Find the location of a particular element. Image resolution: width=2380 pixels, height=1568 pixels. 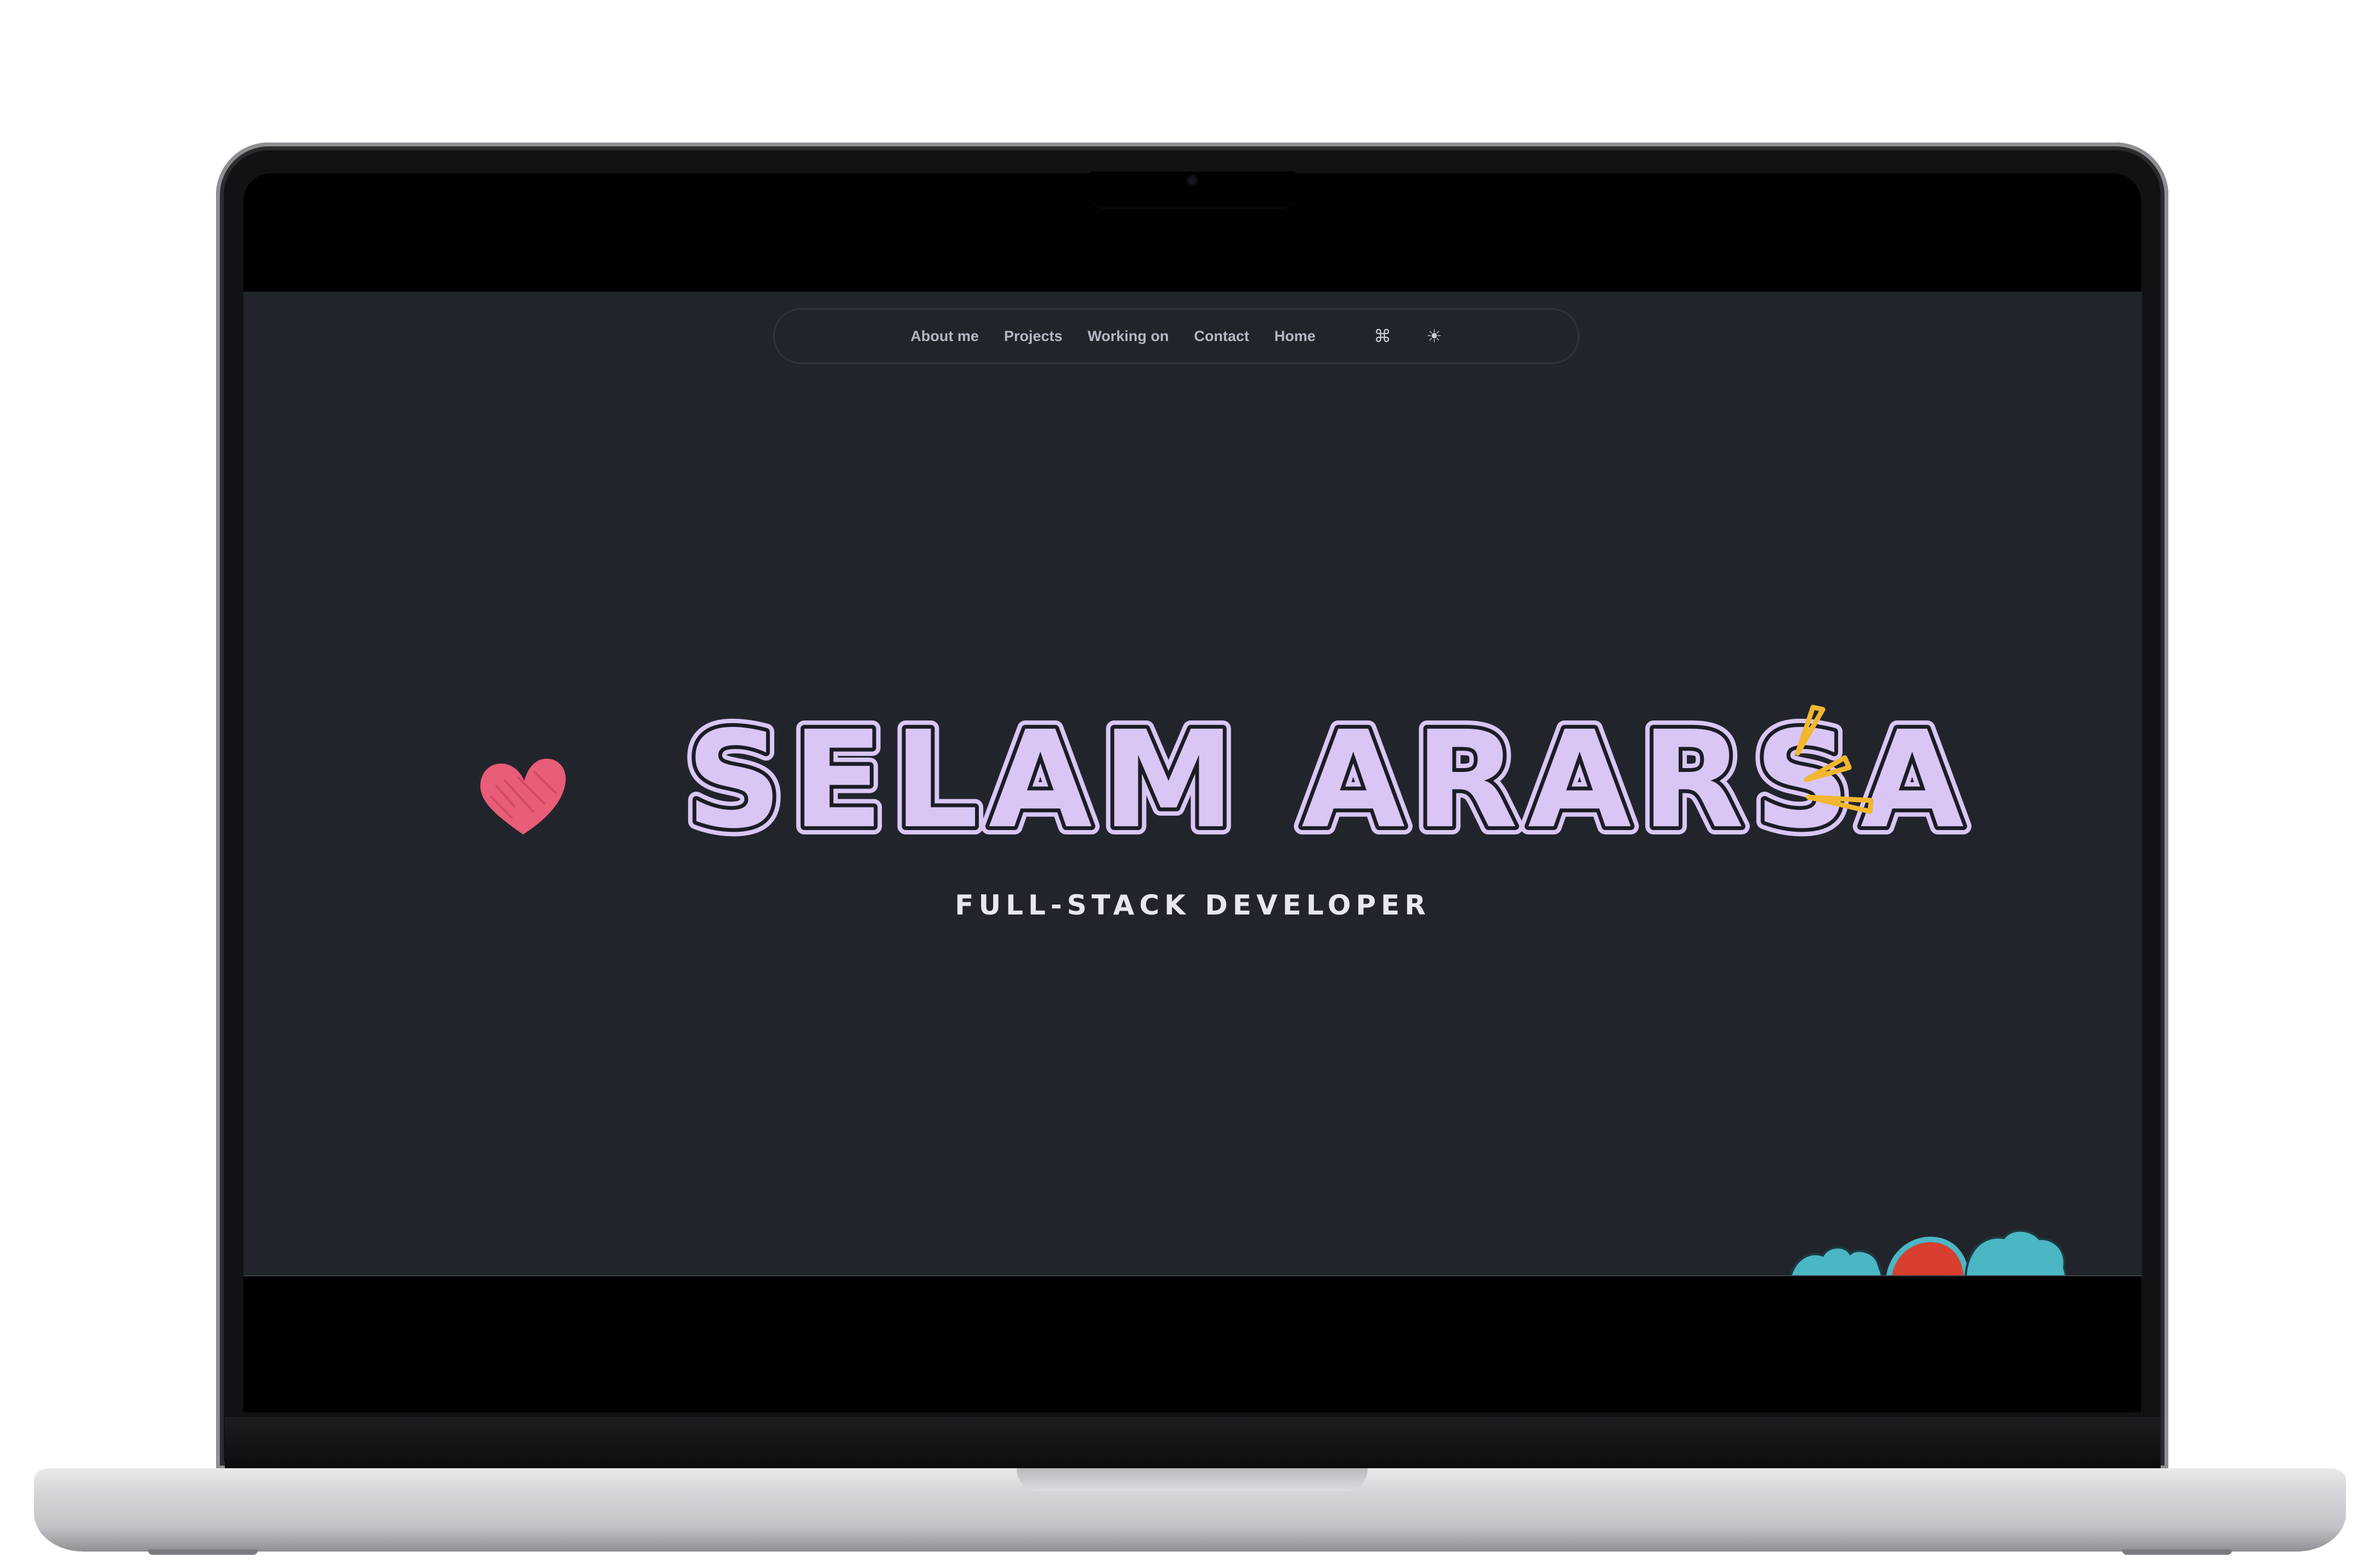

camera-icon is located at coordinates (1192, 180).